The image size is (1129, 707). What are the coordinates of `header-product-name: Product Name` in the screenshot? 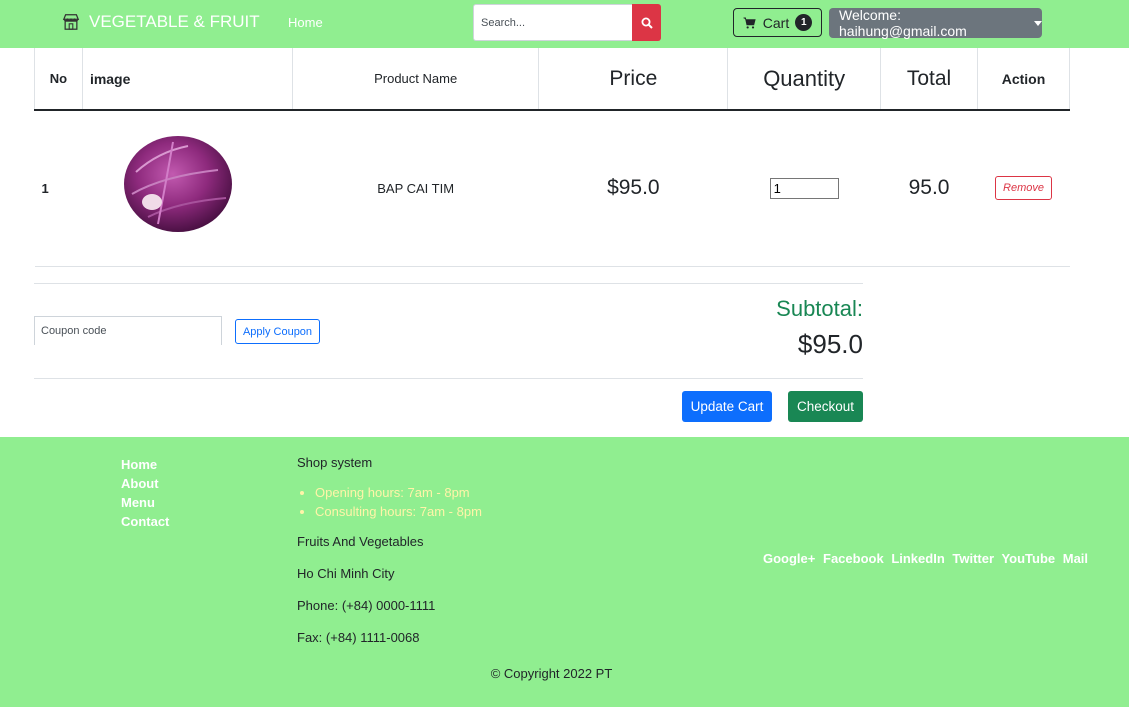 It's located at (415, 79).